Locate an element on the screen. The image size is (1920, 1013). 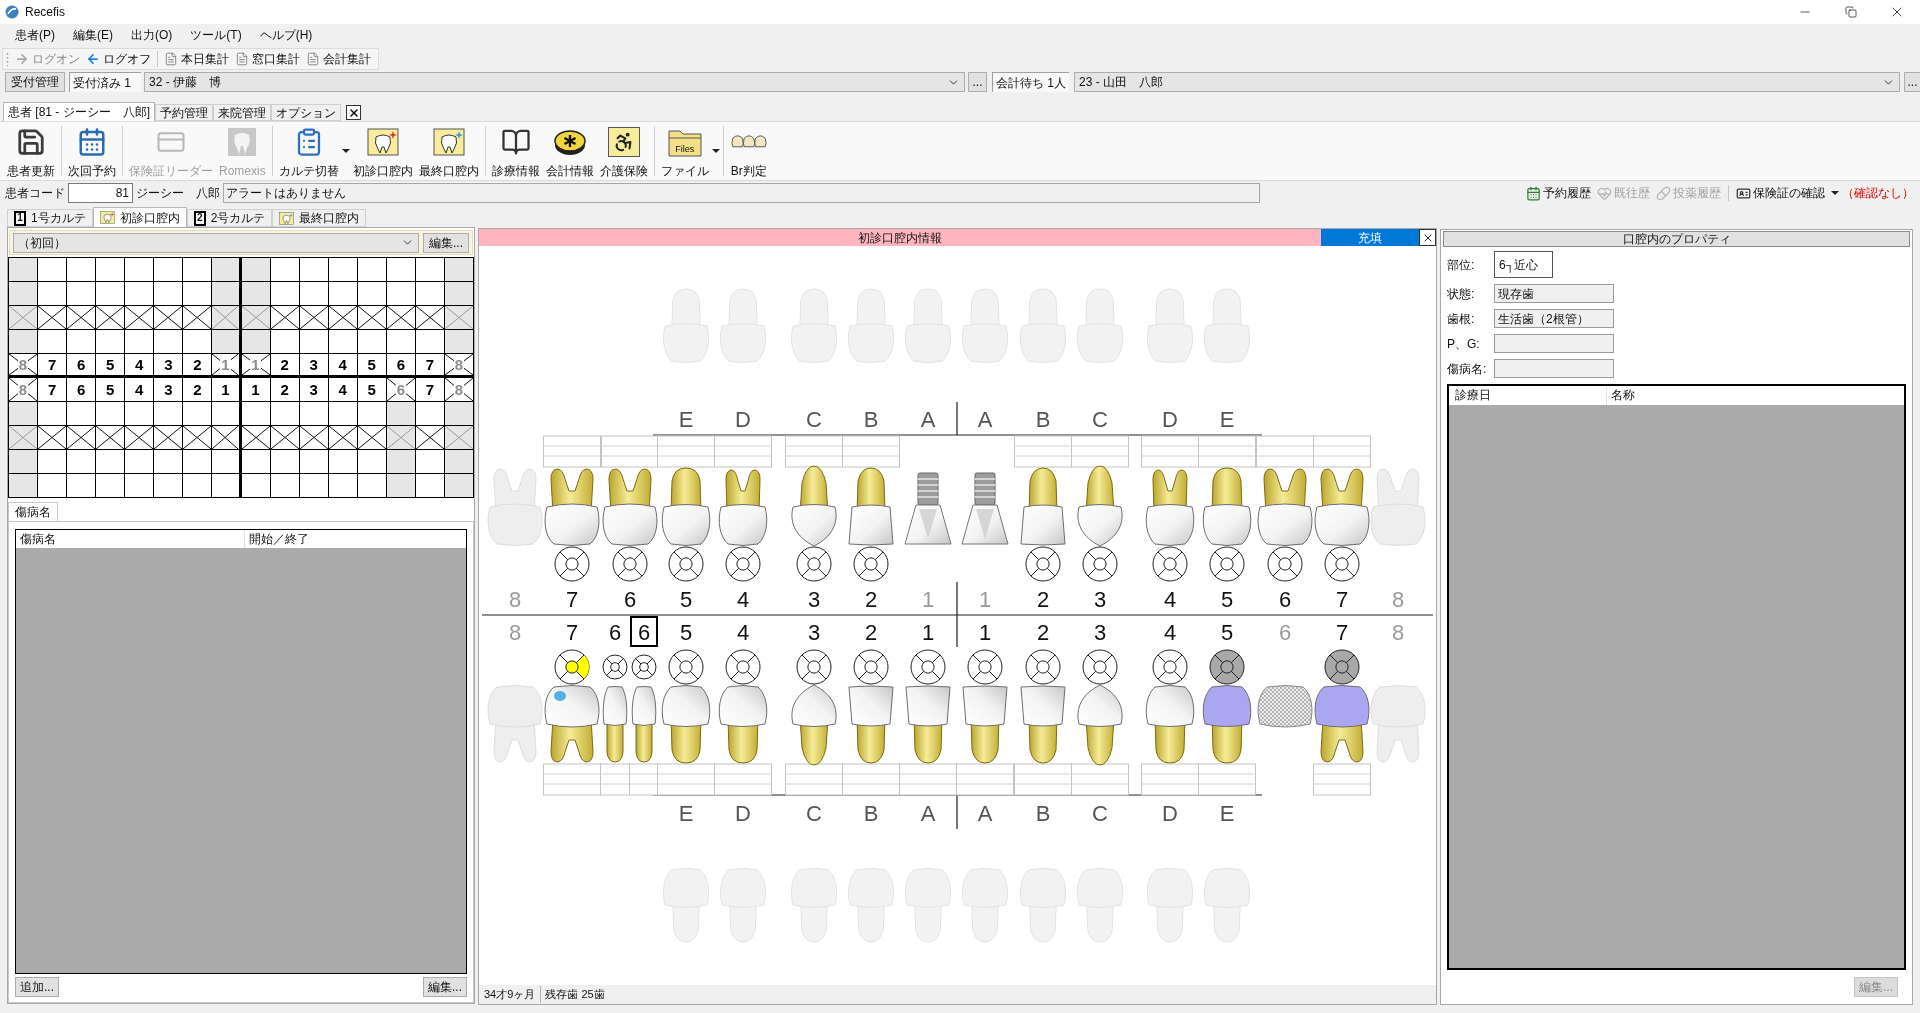
site-field: 6┐近心 is located at coordinates (1523, 264).